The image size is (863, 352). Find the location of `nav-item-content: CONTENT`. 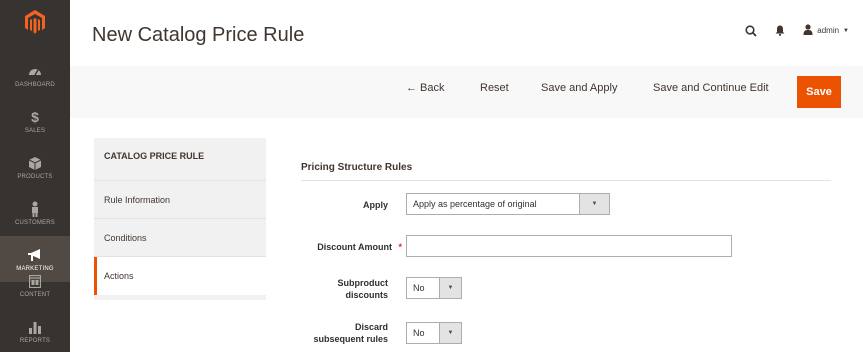

nav-item-content: CONTENT is located at coordinates (35, 285).